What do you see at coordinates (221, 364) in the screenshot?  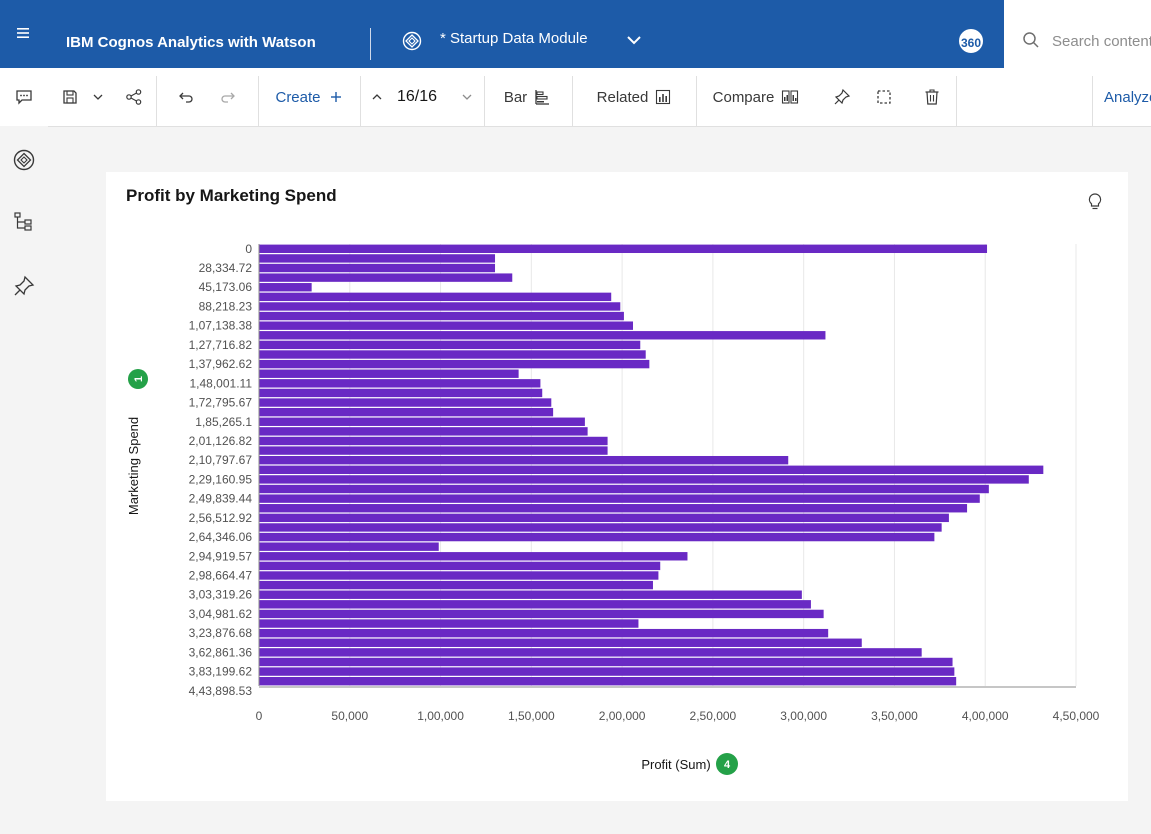 I see `y-tick-label: 1,37,962.62` at bounding box center [221, 364].